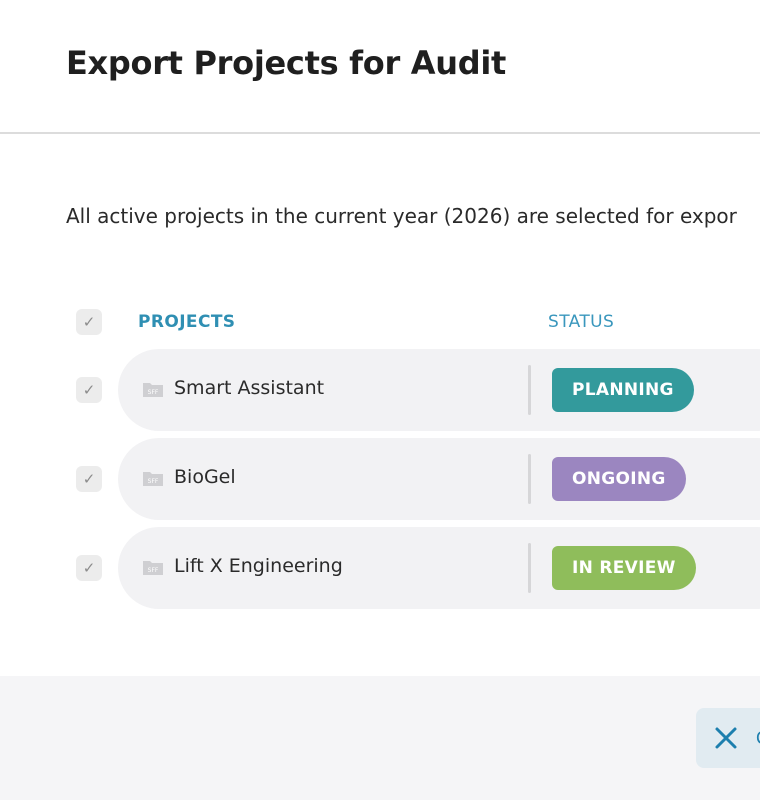  What do you see at coordinates (439, 390) in the screenshot?
I see `table-row: SFF Smart Assistant PLANNING` at bounding box center [439, 390].